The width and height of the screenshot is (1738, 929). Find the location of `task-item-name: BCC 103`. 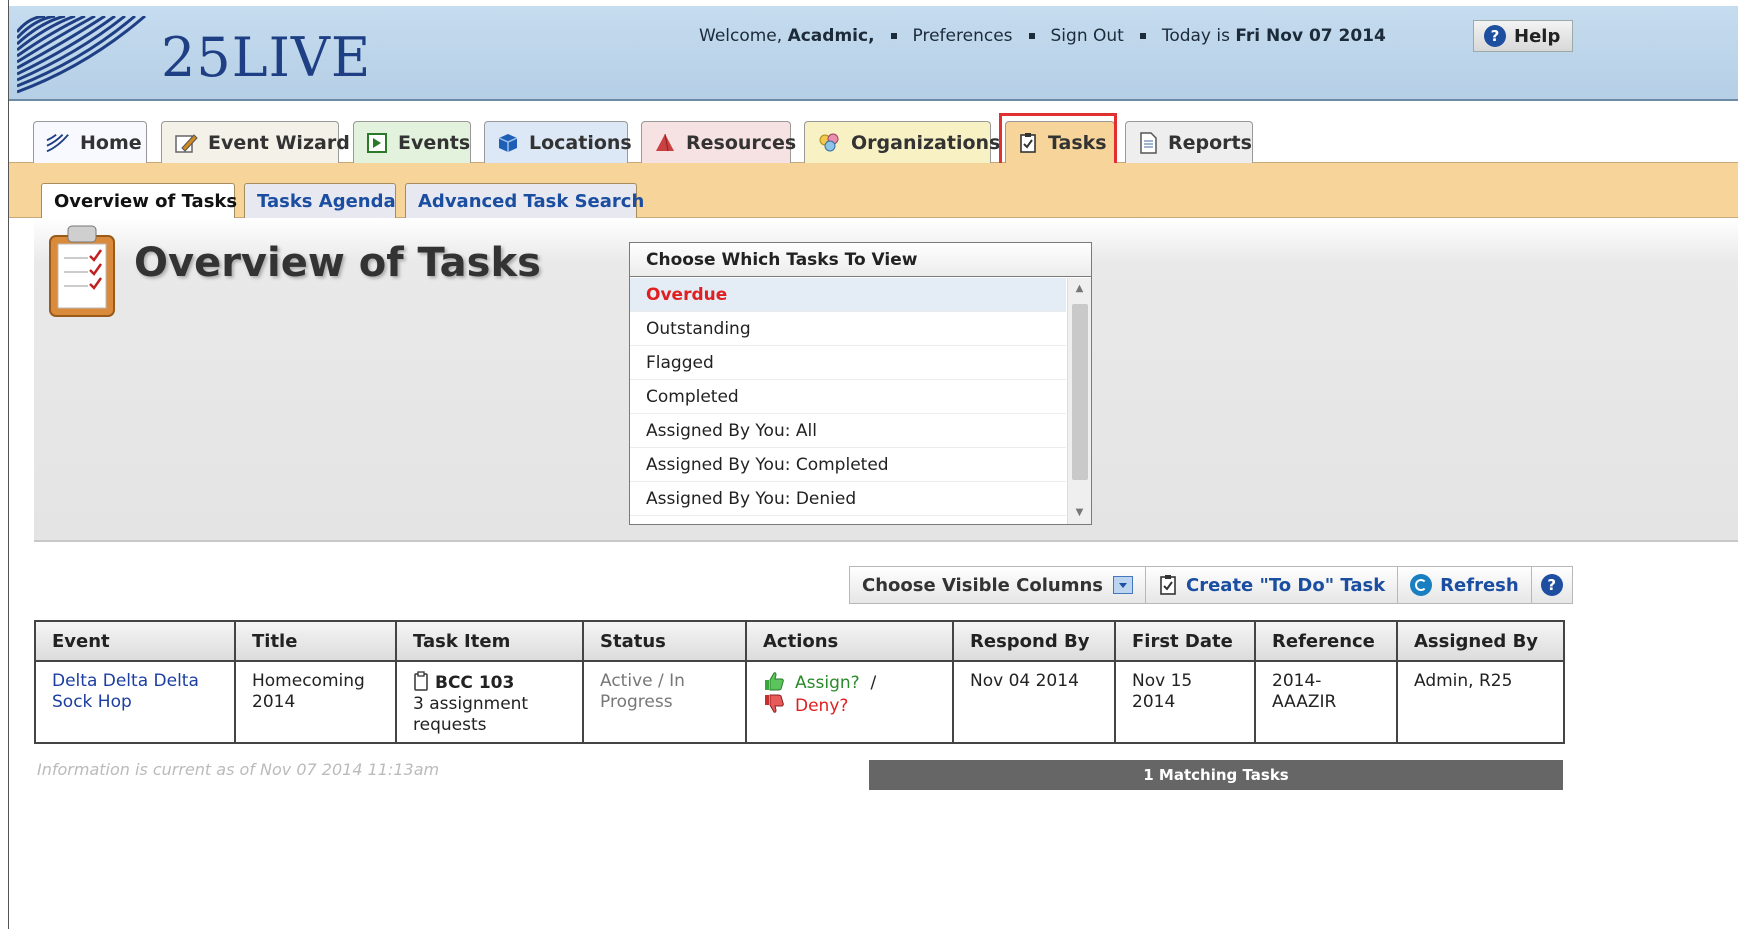

task-item-name: BCC 103 is located at coordinates (474, 683).